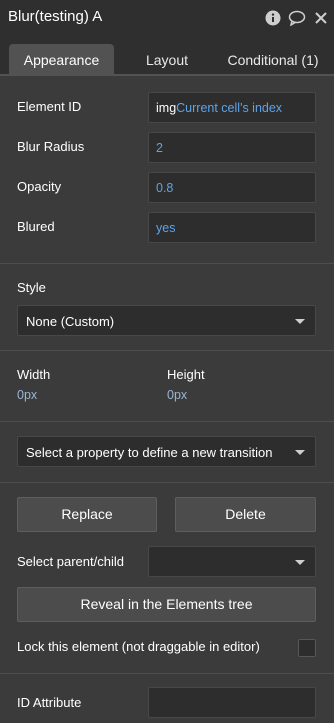 The height and width of the screenshot is (723, 334). I want to click on header-icons, so click(297, 18).